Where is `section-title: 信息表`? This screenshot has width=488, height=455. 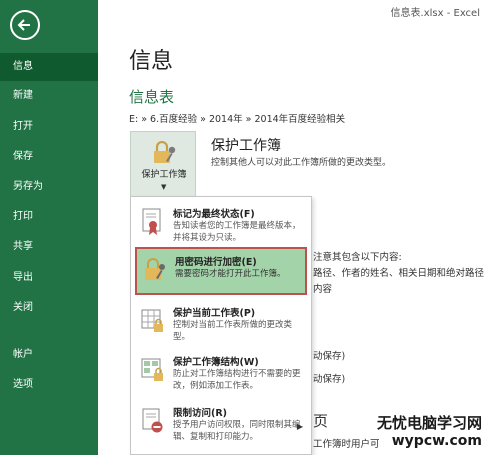 section-title: 信息表 is located at coordinates (152, 97).